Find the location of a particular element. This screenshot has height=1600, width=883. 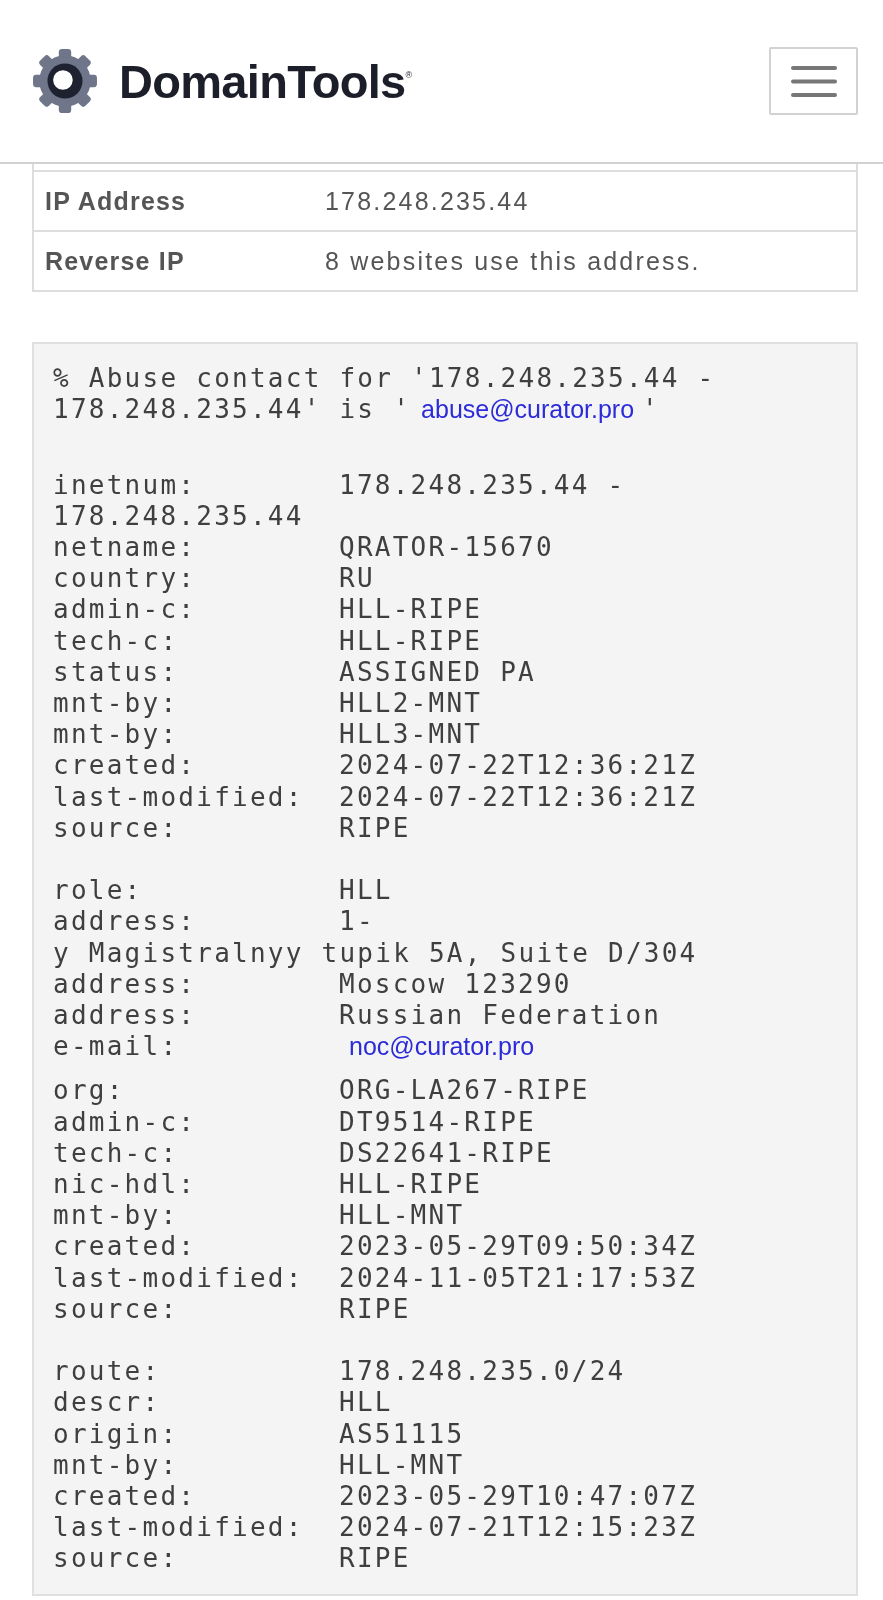

field-value: 178.248.235.0/24 is located at coordinates (482, 1372).